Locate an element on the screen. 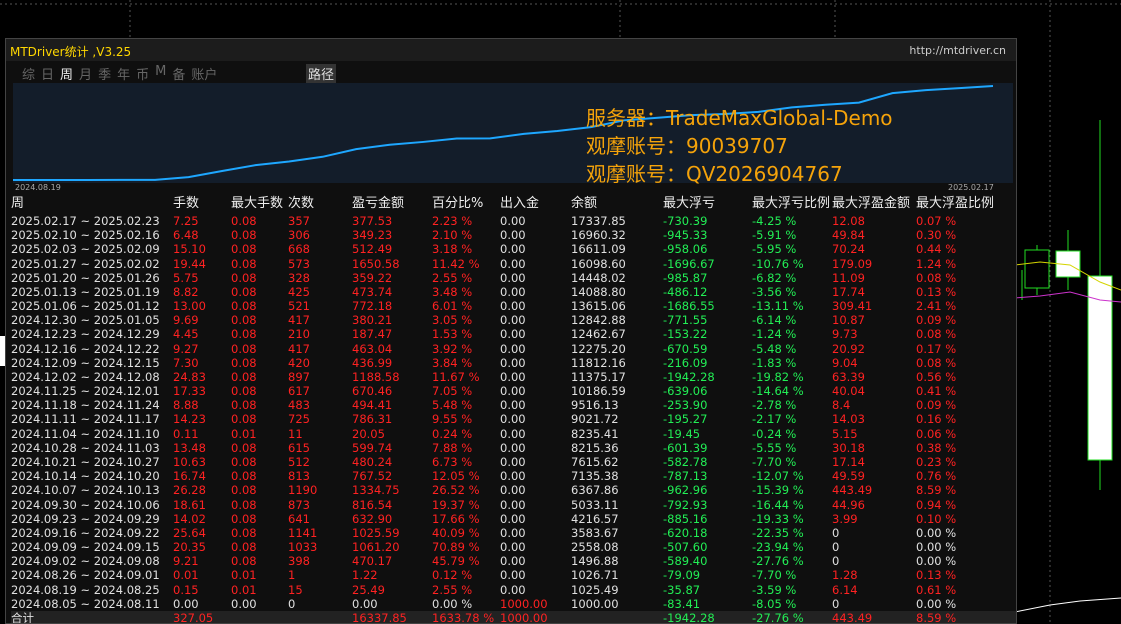  table-cell: 0.00 % is located at coordinates (936, 561).